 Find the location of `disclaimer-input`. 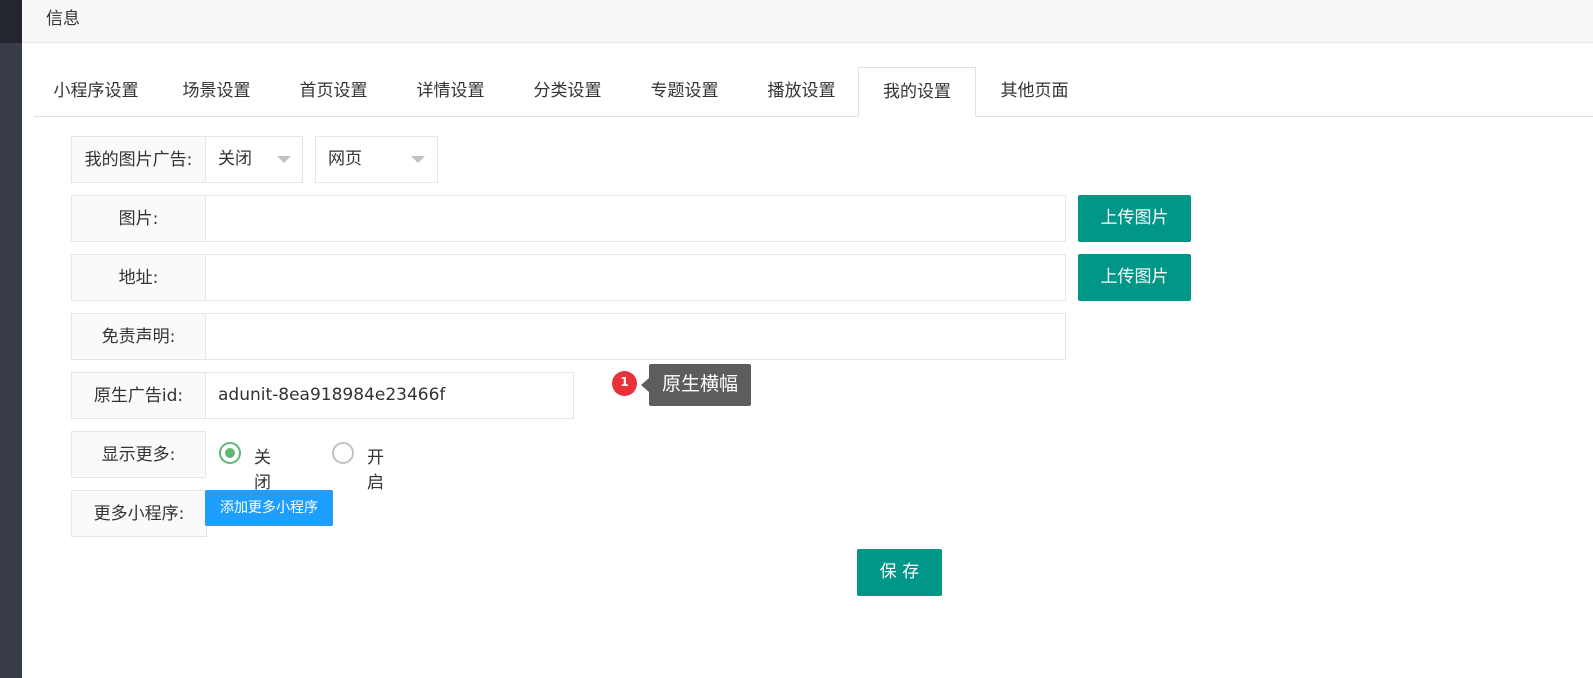

disclaimer-input is located at coordinates (635, 336).